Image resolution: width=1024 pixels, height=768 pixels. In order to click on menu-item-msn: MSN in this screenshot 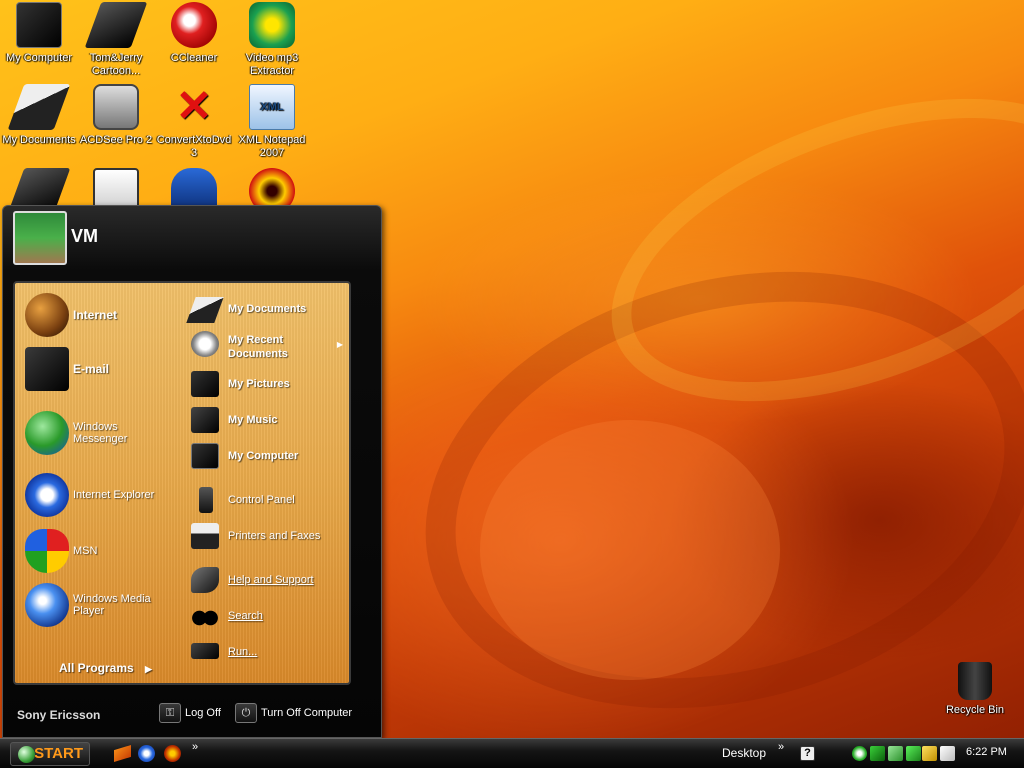, I will do `click(102, 551)`.